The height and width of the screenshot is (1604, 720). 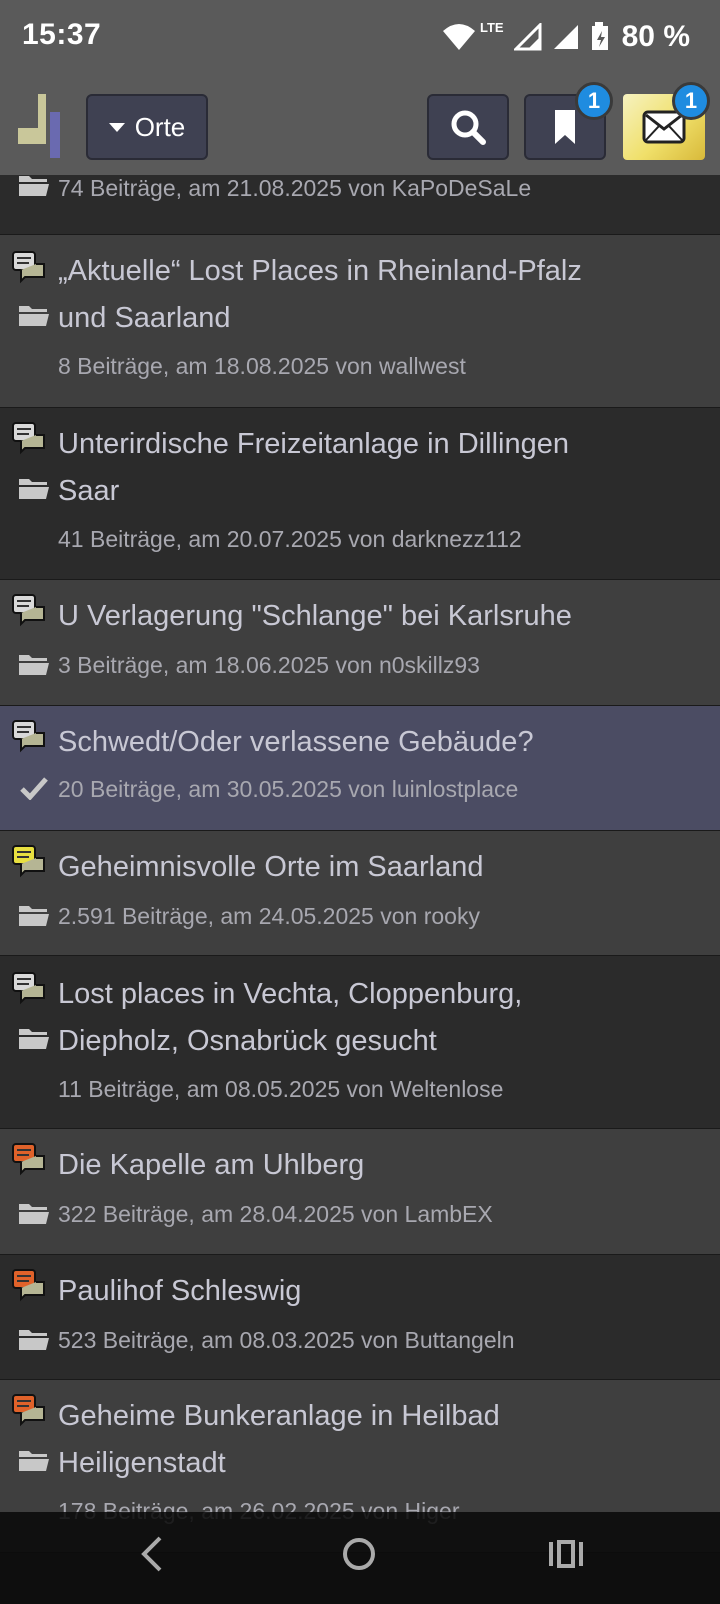 I want to click on topic-title: Schwedt/Oder verlassene Gebäude?, so click(x=296, y=742).